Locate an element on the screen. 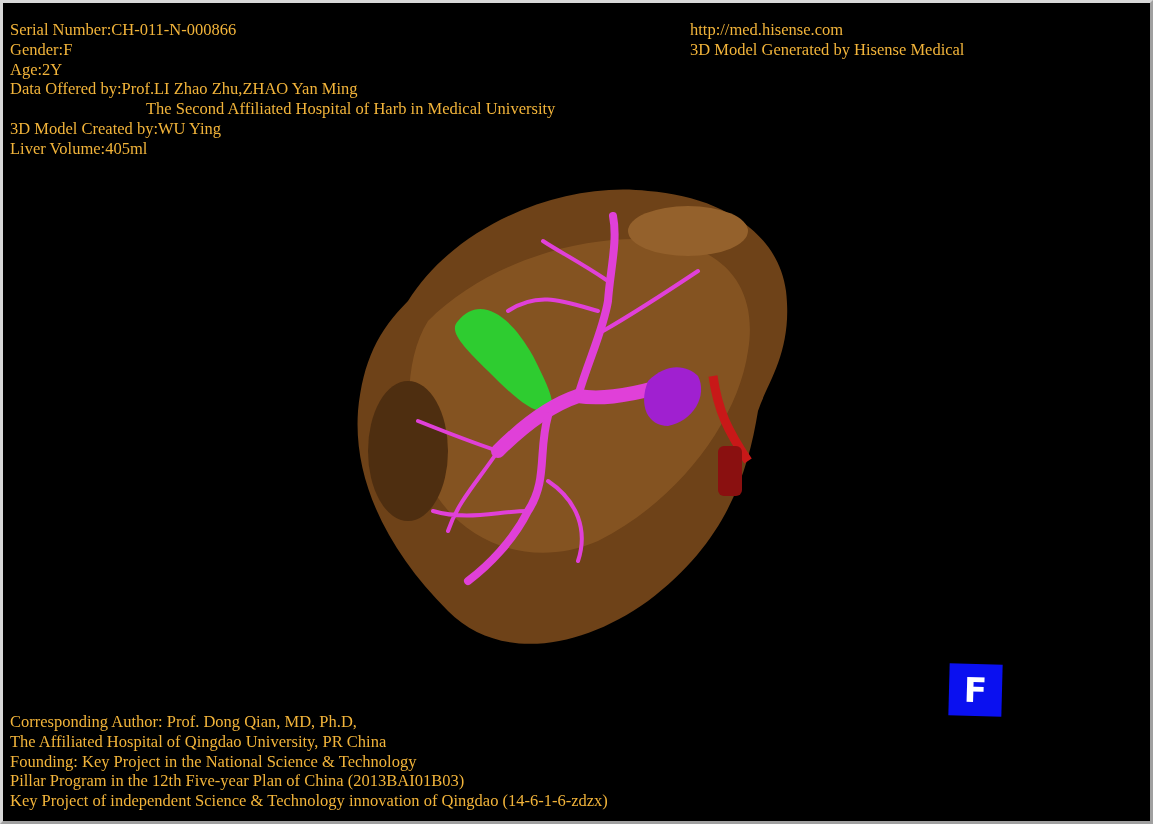 The image size is (1153, 824). credit-line: Key Project of independent Science & Technology innovation of Qingdao (14-6-1-6-zdzx) is located at coordinates (309, 801).